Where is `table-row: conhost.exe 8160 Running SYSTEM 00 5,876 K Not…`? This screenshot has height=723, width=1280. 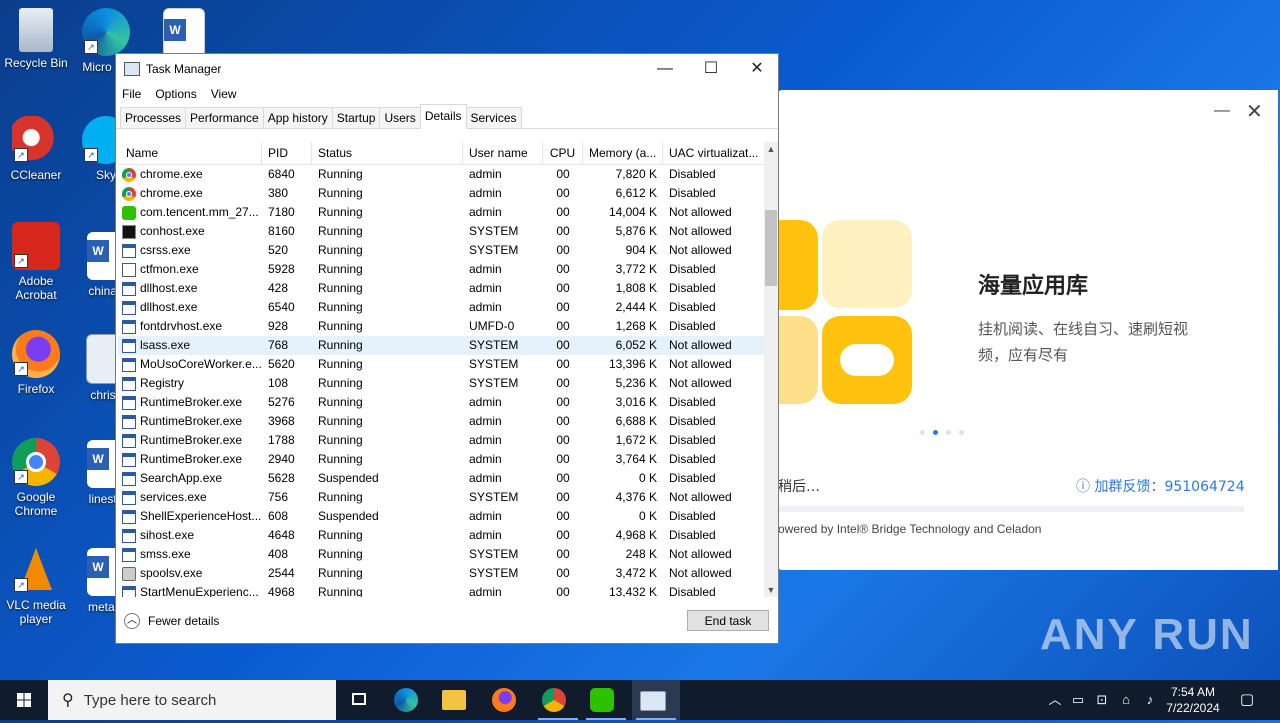
table-row: conhost.exe 8160 Running SYSTEM 00 5,876 K Not… is located at coordinates (441, 231).